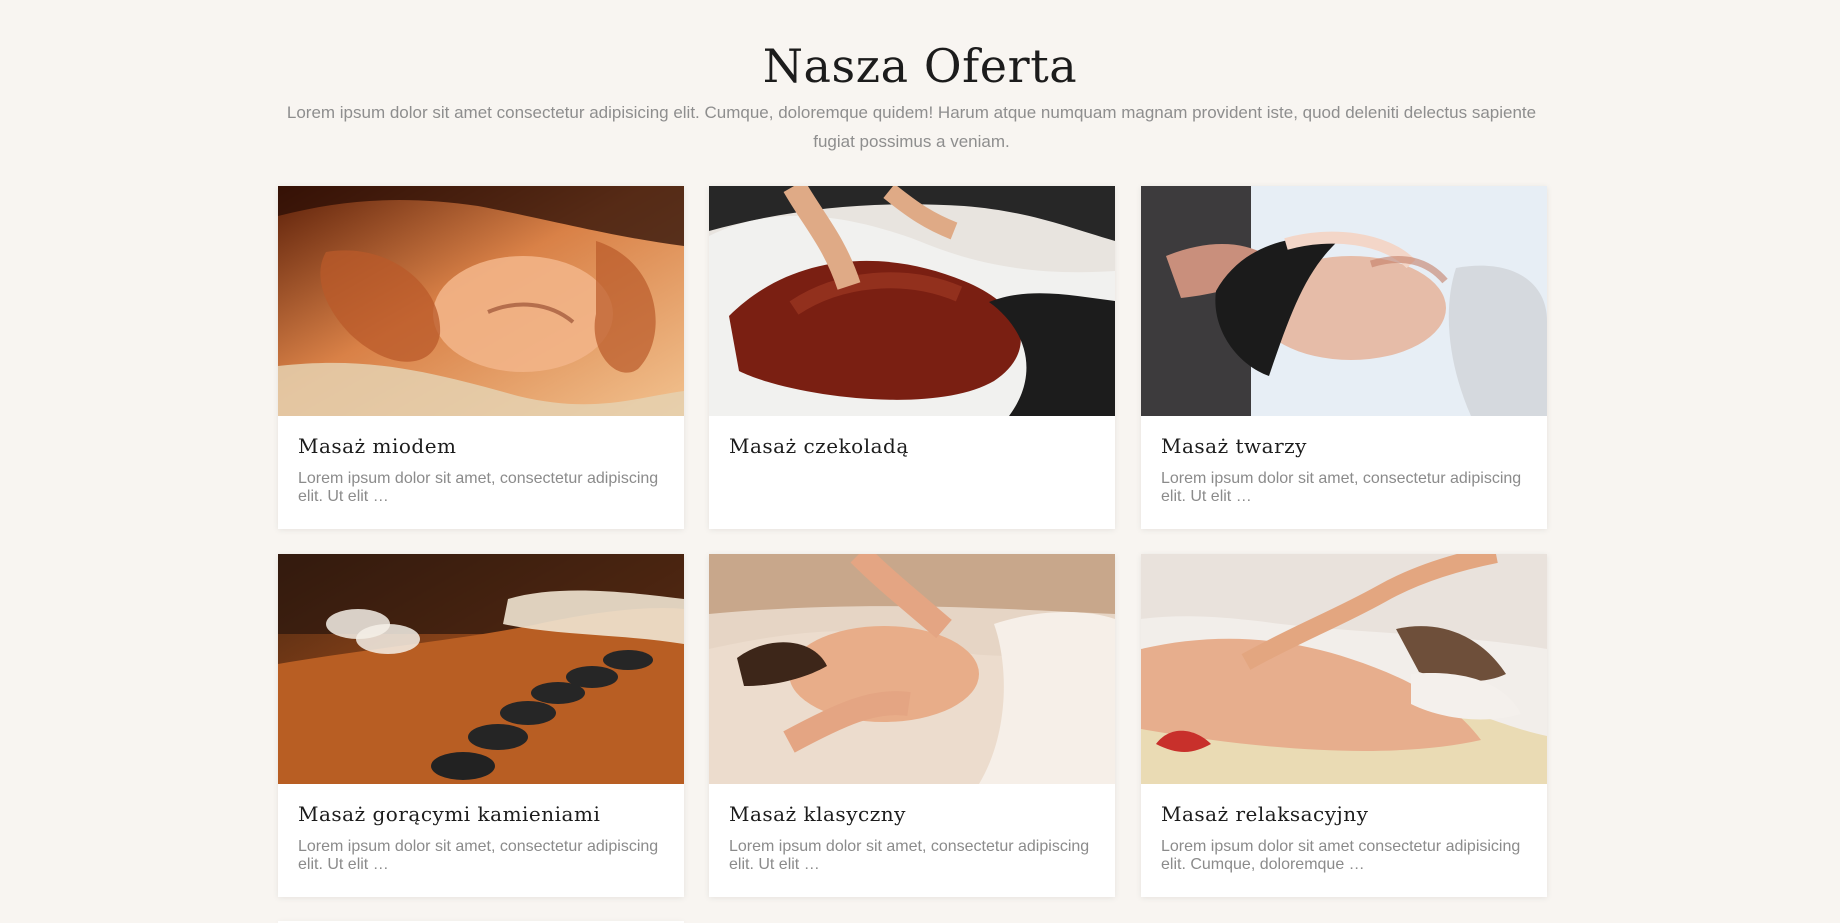  What do you see at coordinates (1344, 669) in the screenshot?
I see `relaxing-massage-image` at bounding box center [1344, 669].